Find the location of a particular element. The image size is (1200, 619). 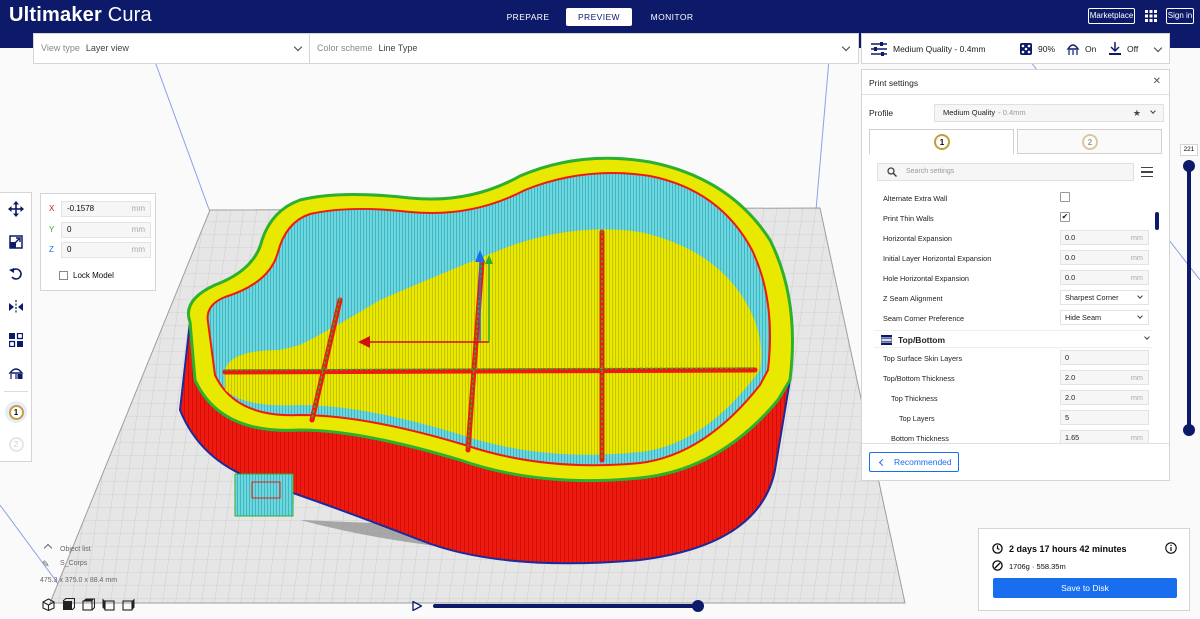

initial-layer-horizontal-expansion-field: 0.0 mm is located at coordinates (1104, 257).